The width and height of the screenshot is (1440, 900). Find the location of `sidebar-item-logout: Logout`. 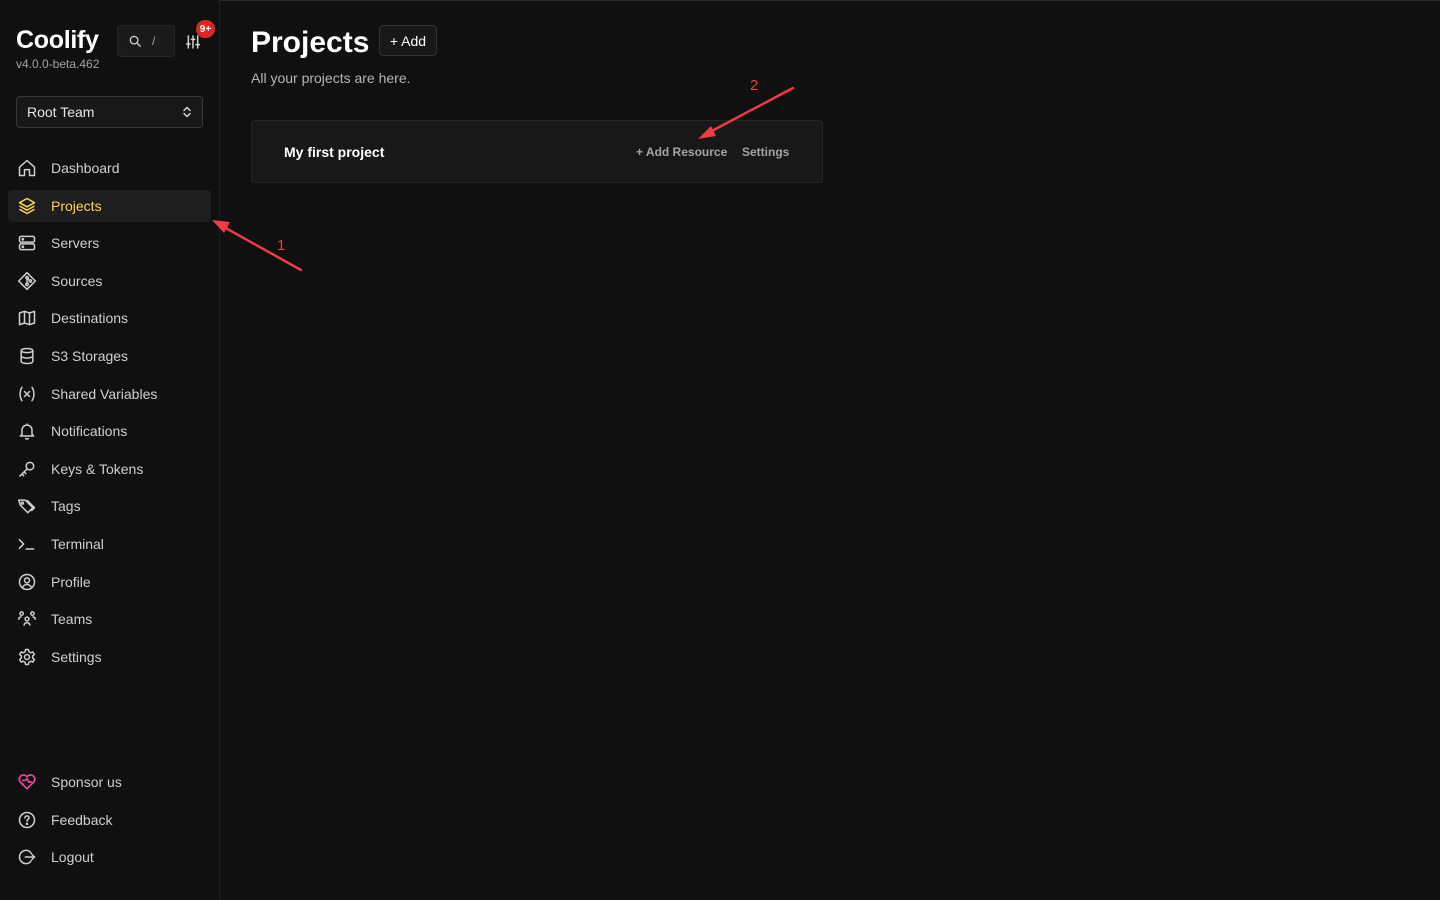

sidebar-item-logout: Logout is located at coordinates (109, 857).